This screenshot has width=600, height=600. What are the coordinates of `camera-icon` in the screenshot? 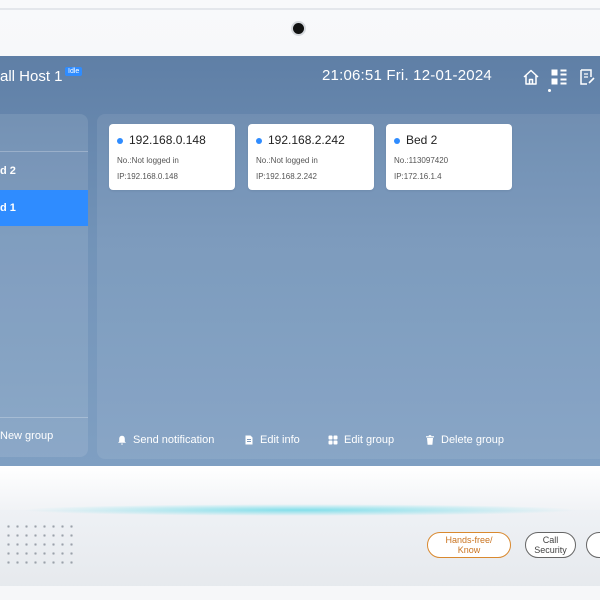 It's located at (298, 28).